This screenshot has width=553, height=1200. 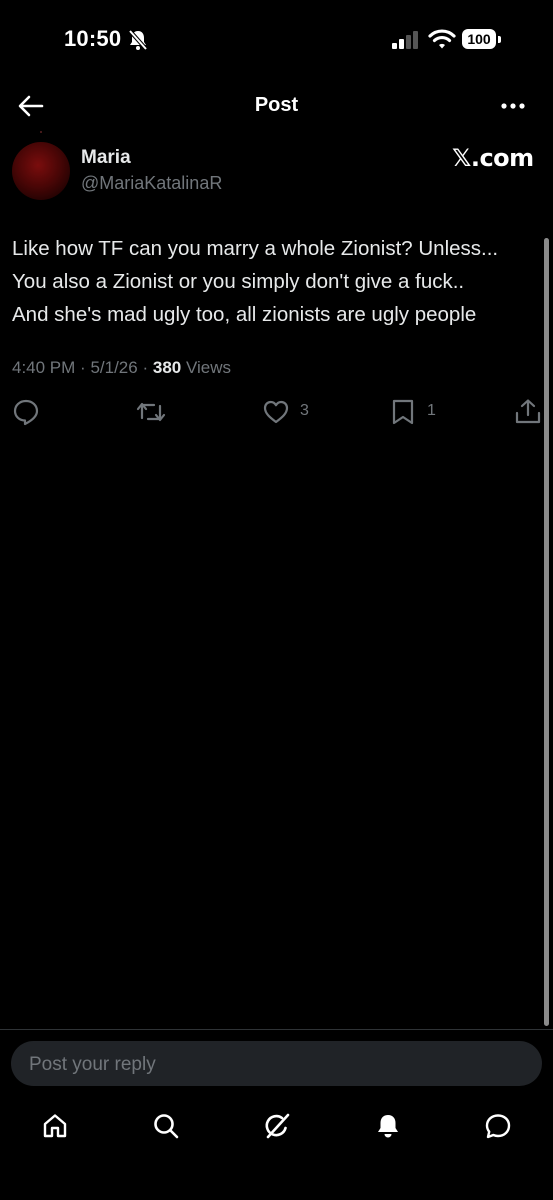 I want to click on nav-messages, so click(x=498, y=1126).